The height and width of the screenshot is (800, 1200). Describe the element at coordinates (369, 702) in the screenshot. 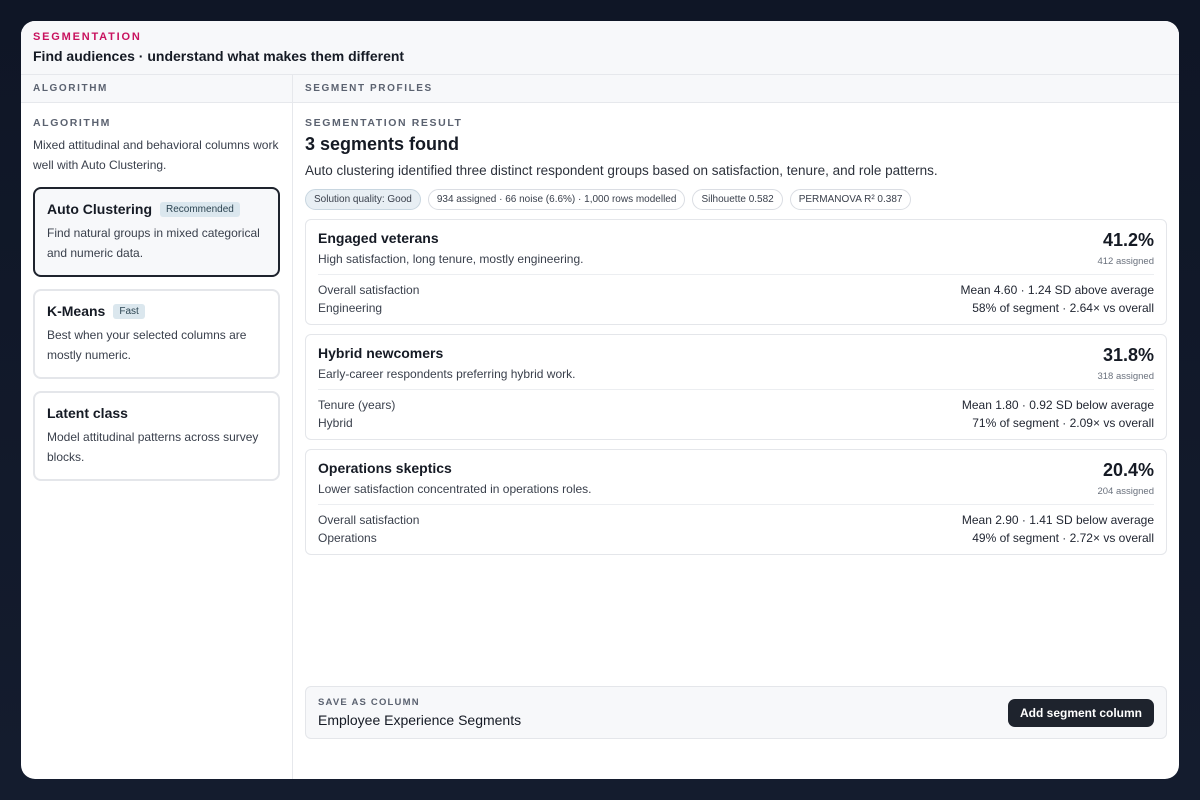

I see `save-as-column-label: SAVE AS COLUMN` at that location.